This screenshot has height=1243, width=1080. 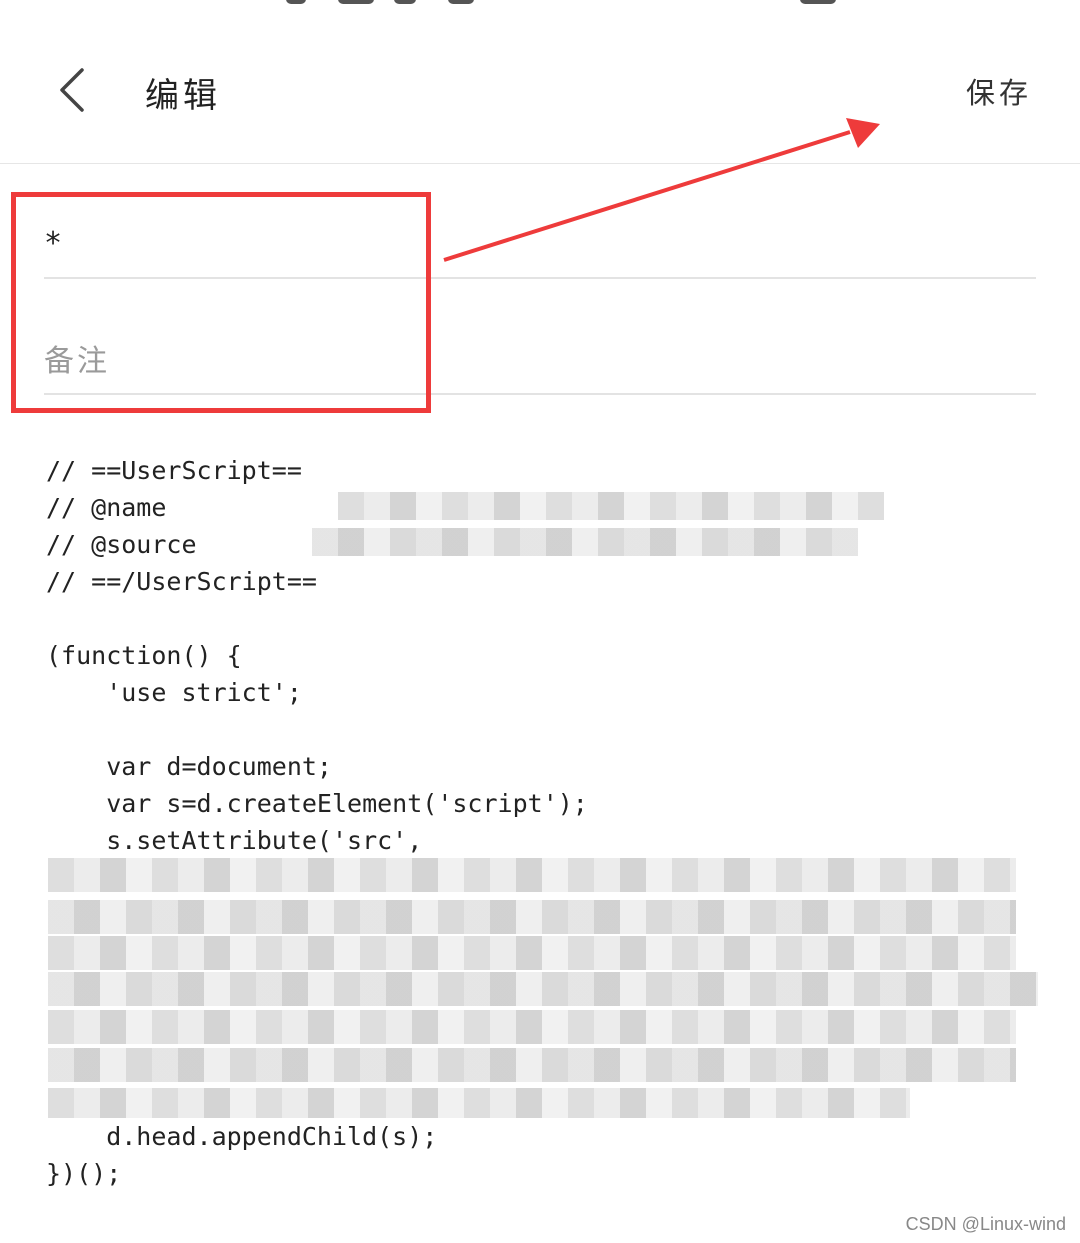 I want to click on code-line: // @name, so click(x=106, y=507).